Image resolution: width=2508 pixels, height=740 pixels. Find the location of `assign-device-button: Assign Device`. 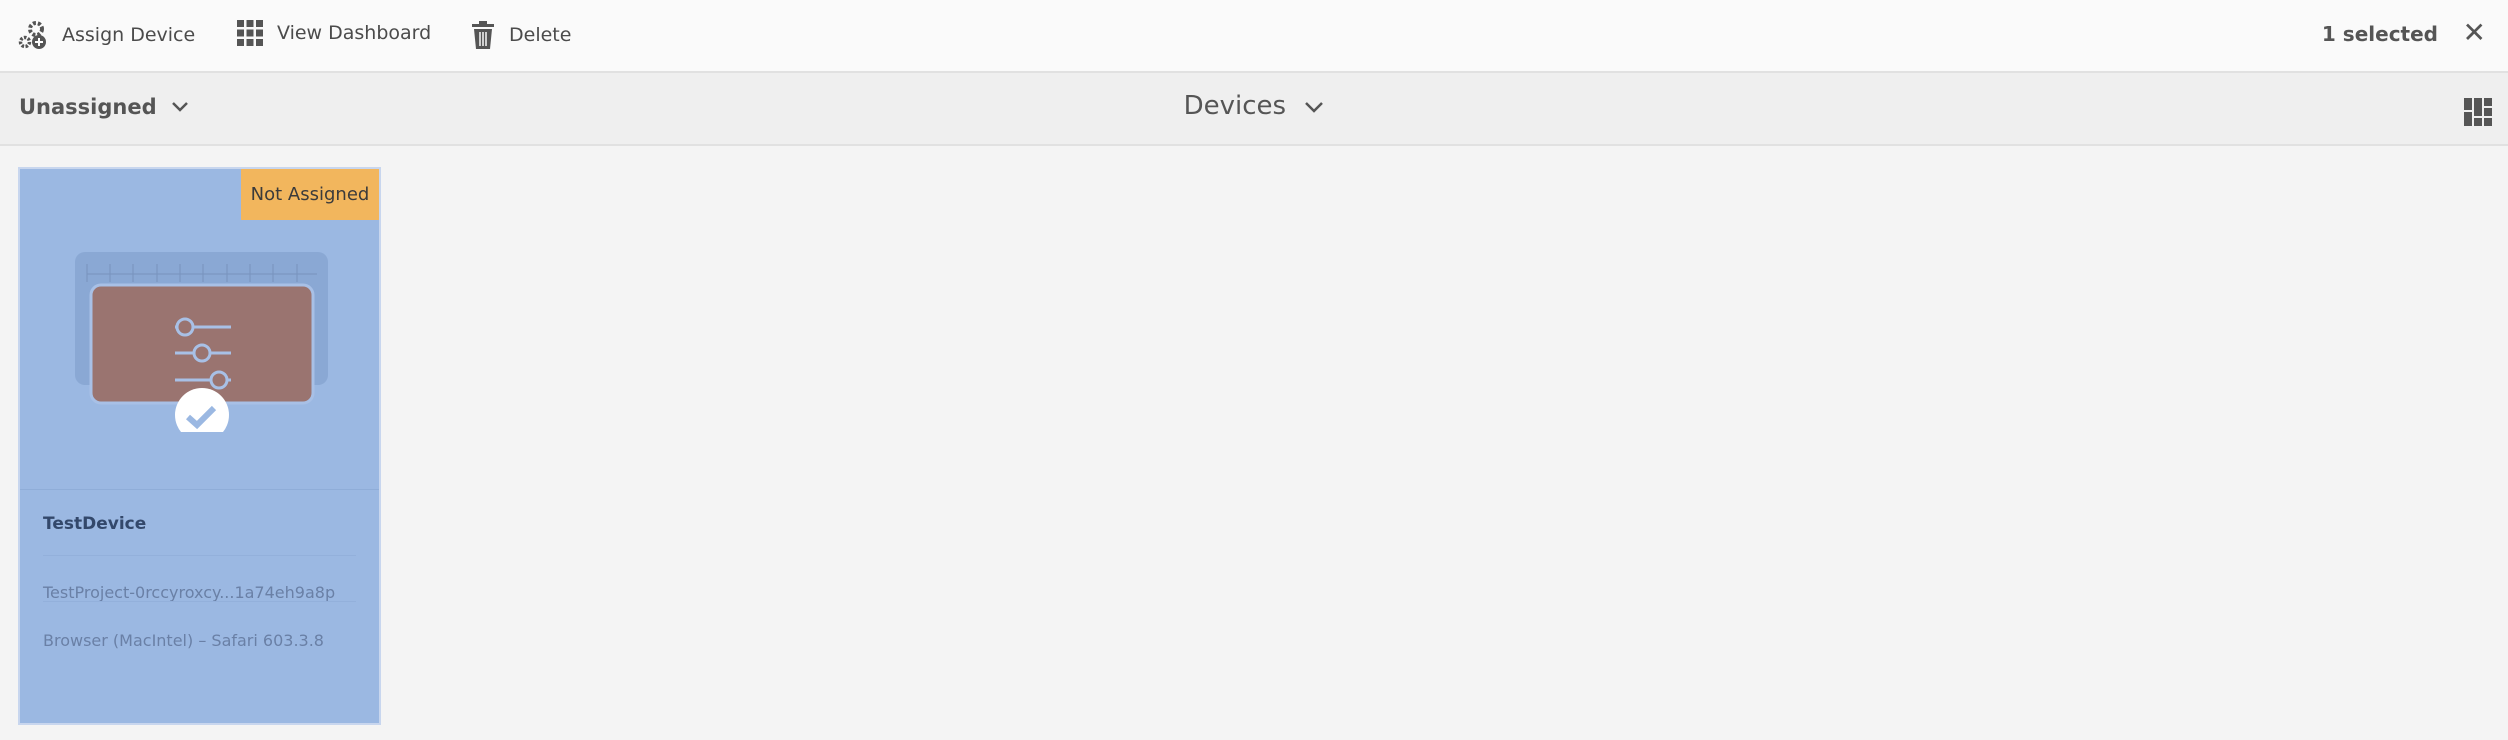

assign-device-button: Assign Device is located at coordinates (106, 35).